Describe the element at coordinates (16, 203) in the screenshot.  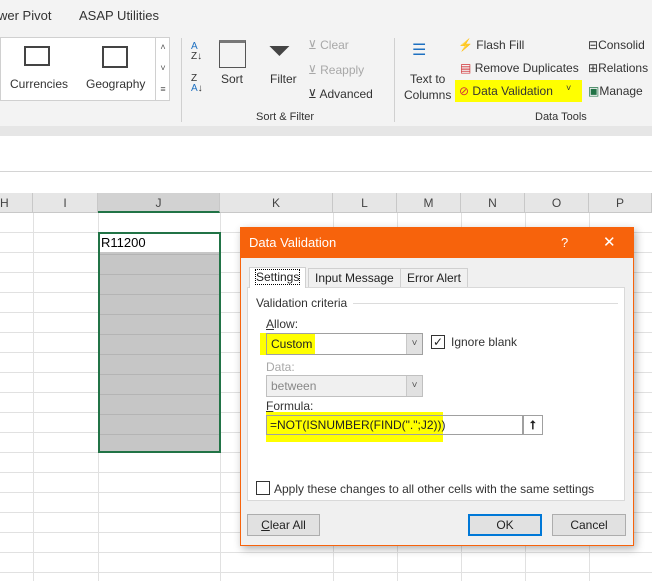
I see `column-header-h: H` at that location.